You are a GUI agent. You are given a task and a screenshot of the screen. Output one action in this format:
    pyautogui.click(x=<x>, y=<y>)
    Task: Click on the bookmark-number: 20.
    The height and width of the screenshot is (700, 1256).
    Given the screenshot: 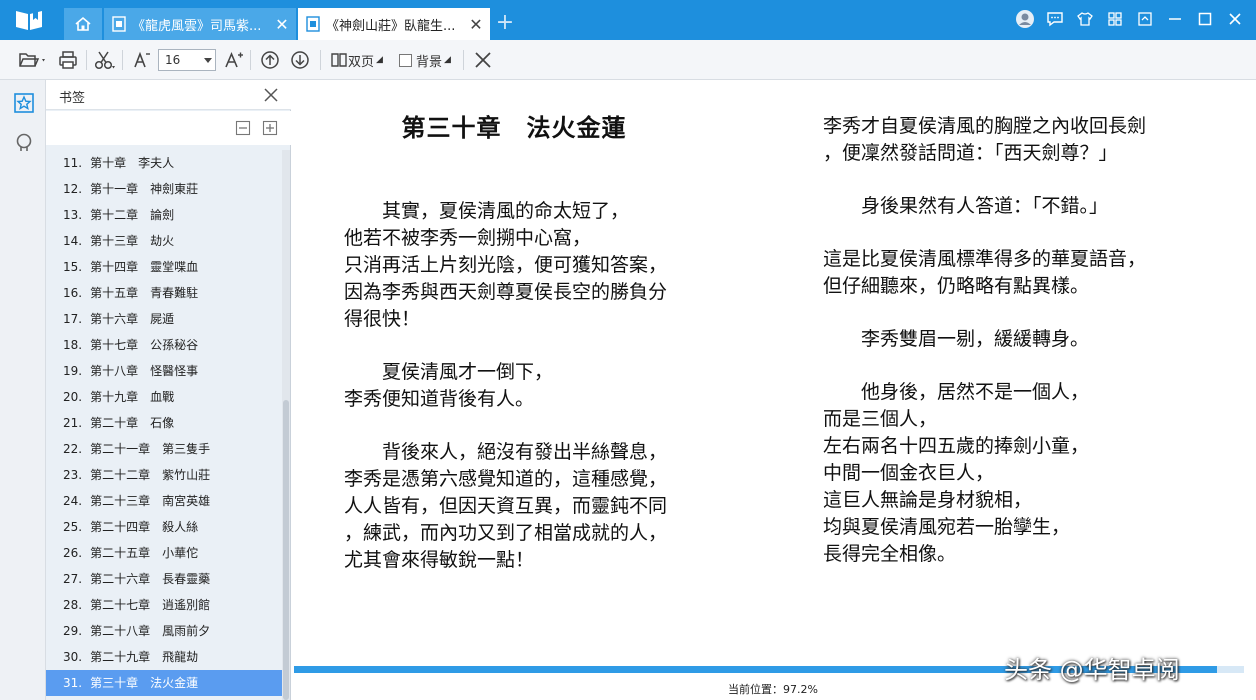 What is the action you would take?
    pyautogui.click(x=73, y=397)
    